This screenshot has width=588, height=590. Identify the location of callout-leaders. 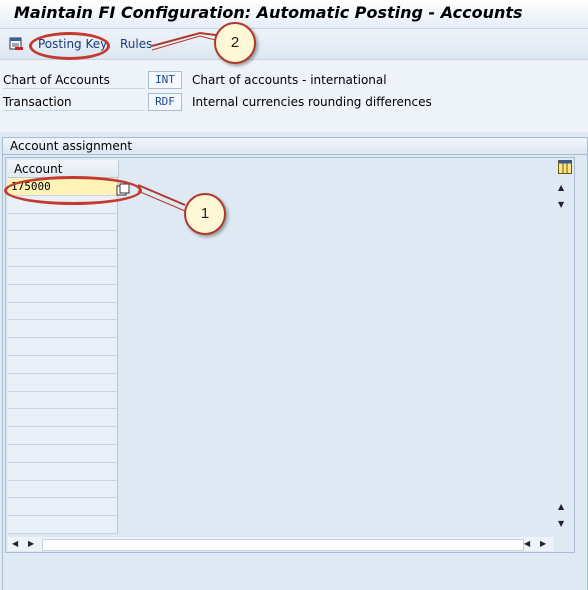
(180, 121).